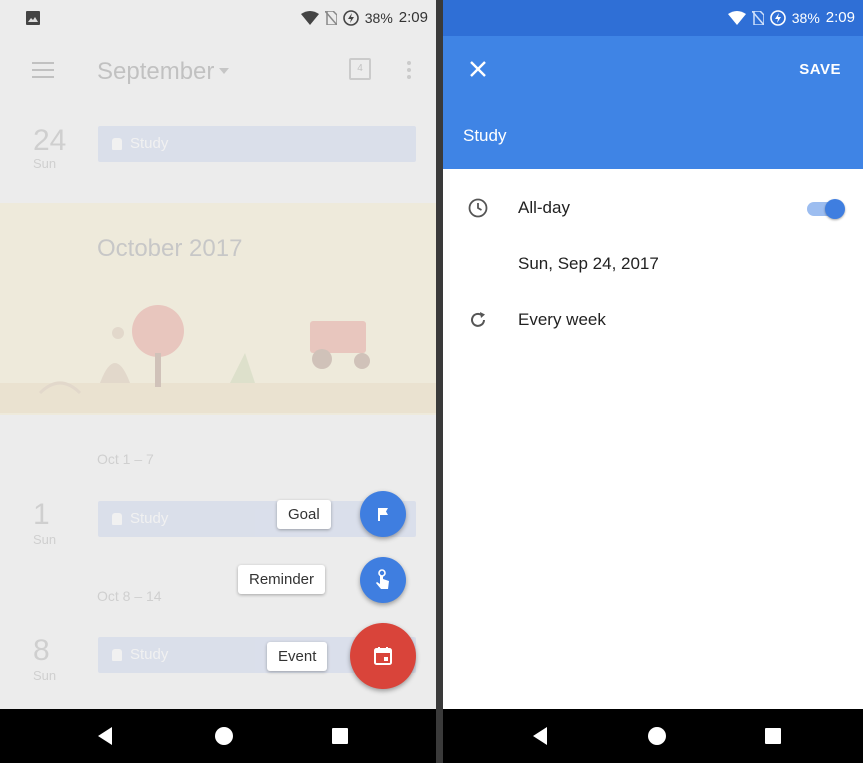 Image resolution: width=863 pixels, height=763 pixels. Describe the element at coordinates (304, 514) in the screenshot. I see `goal-label: Goal` at that location.